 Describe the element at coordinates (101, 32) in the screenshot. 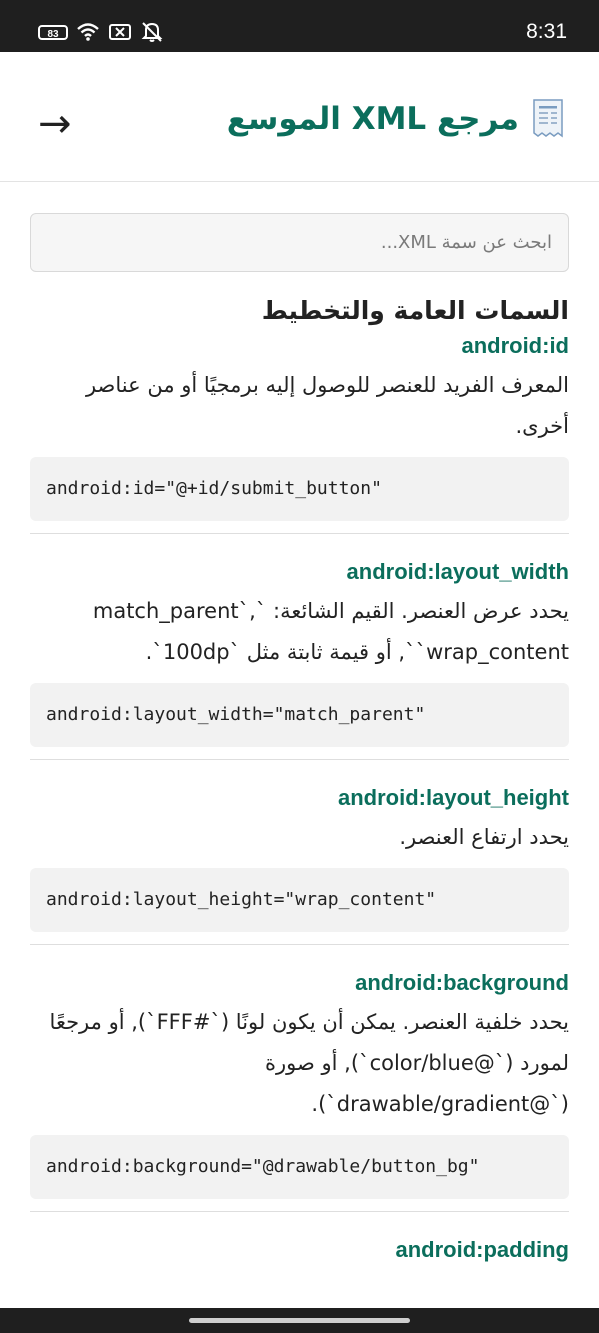

I see `status-icons: 83` at that location.